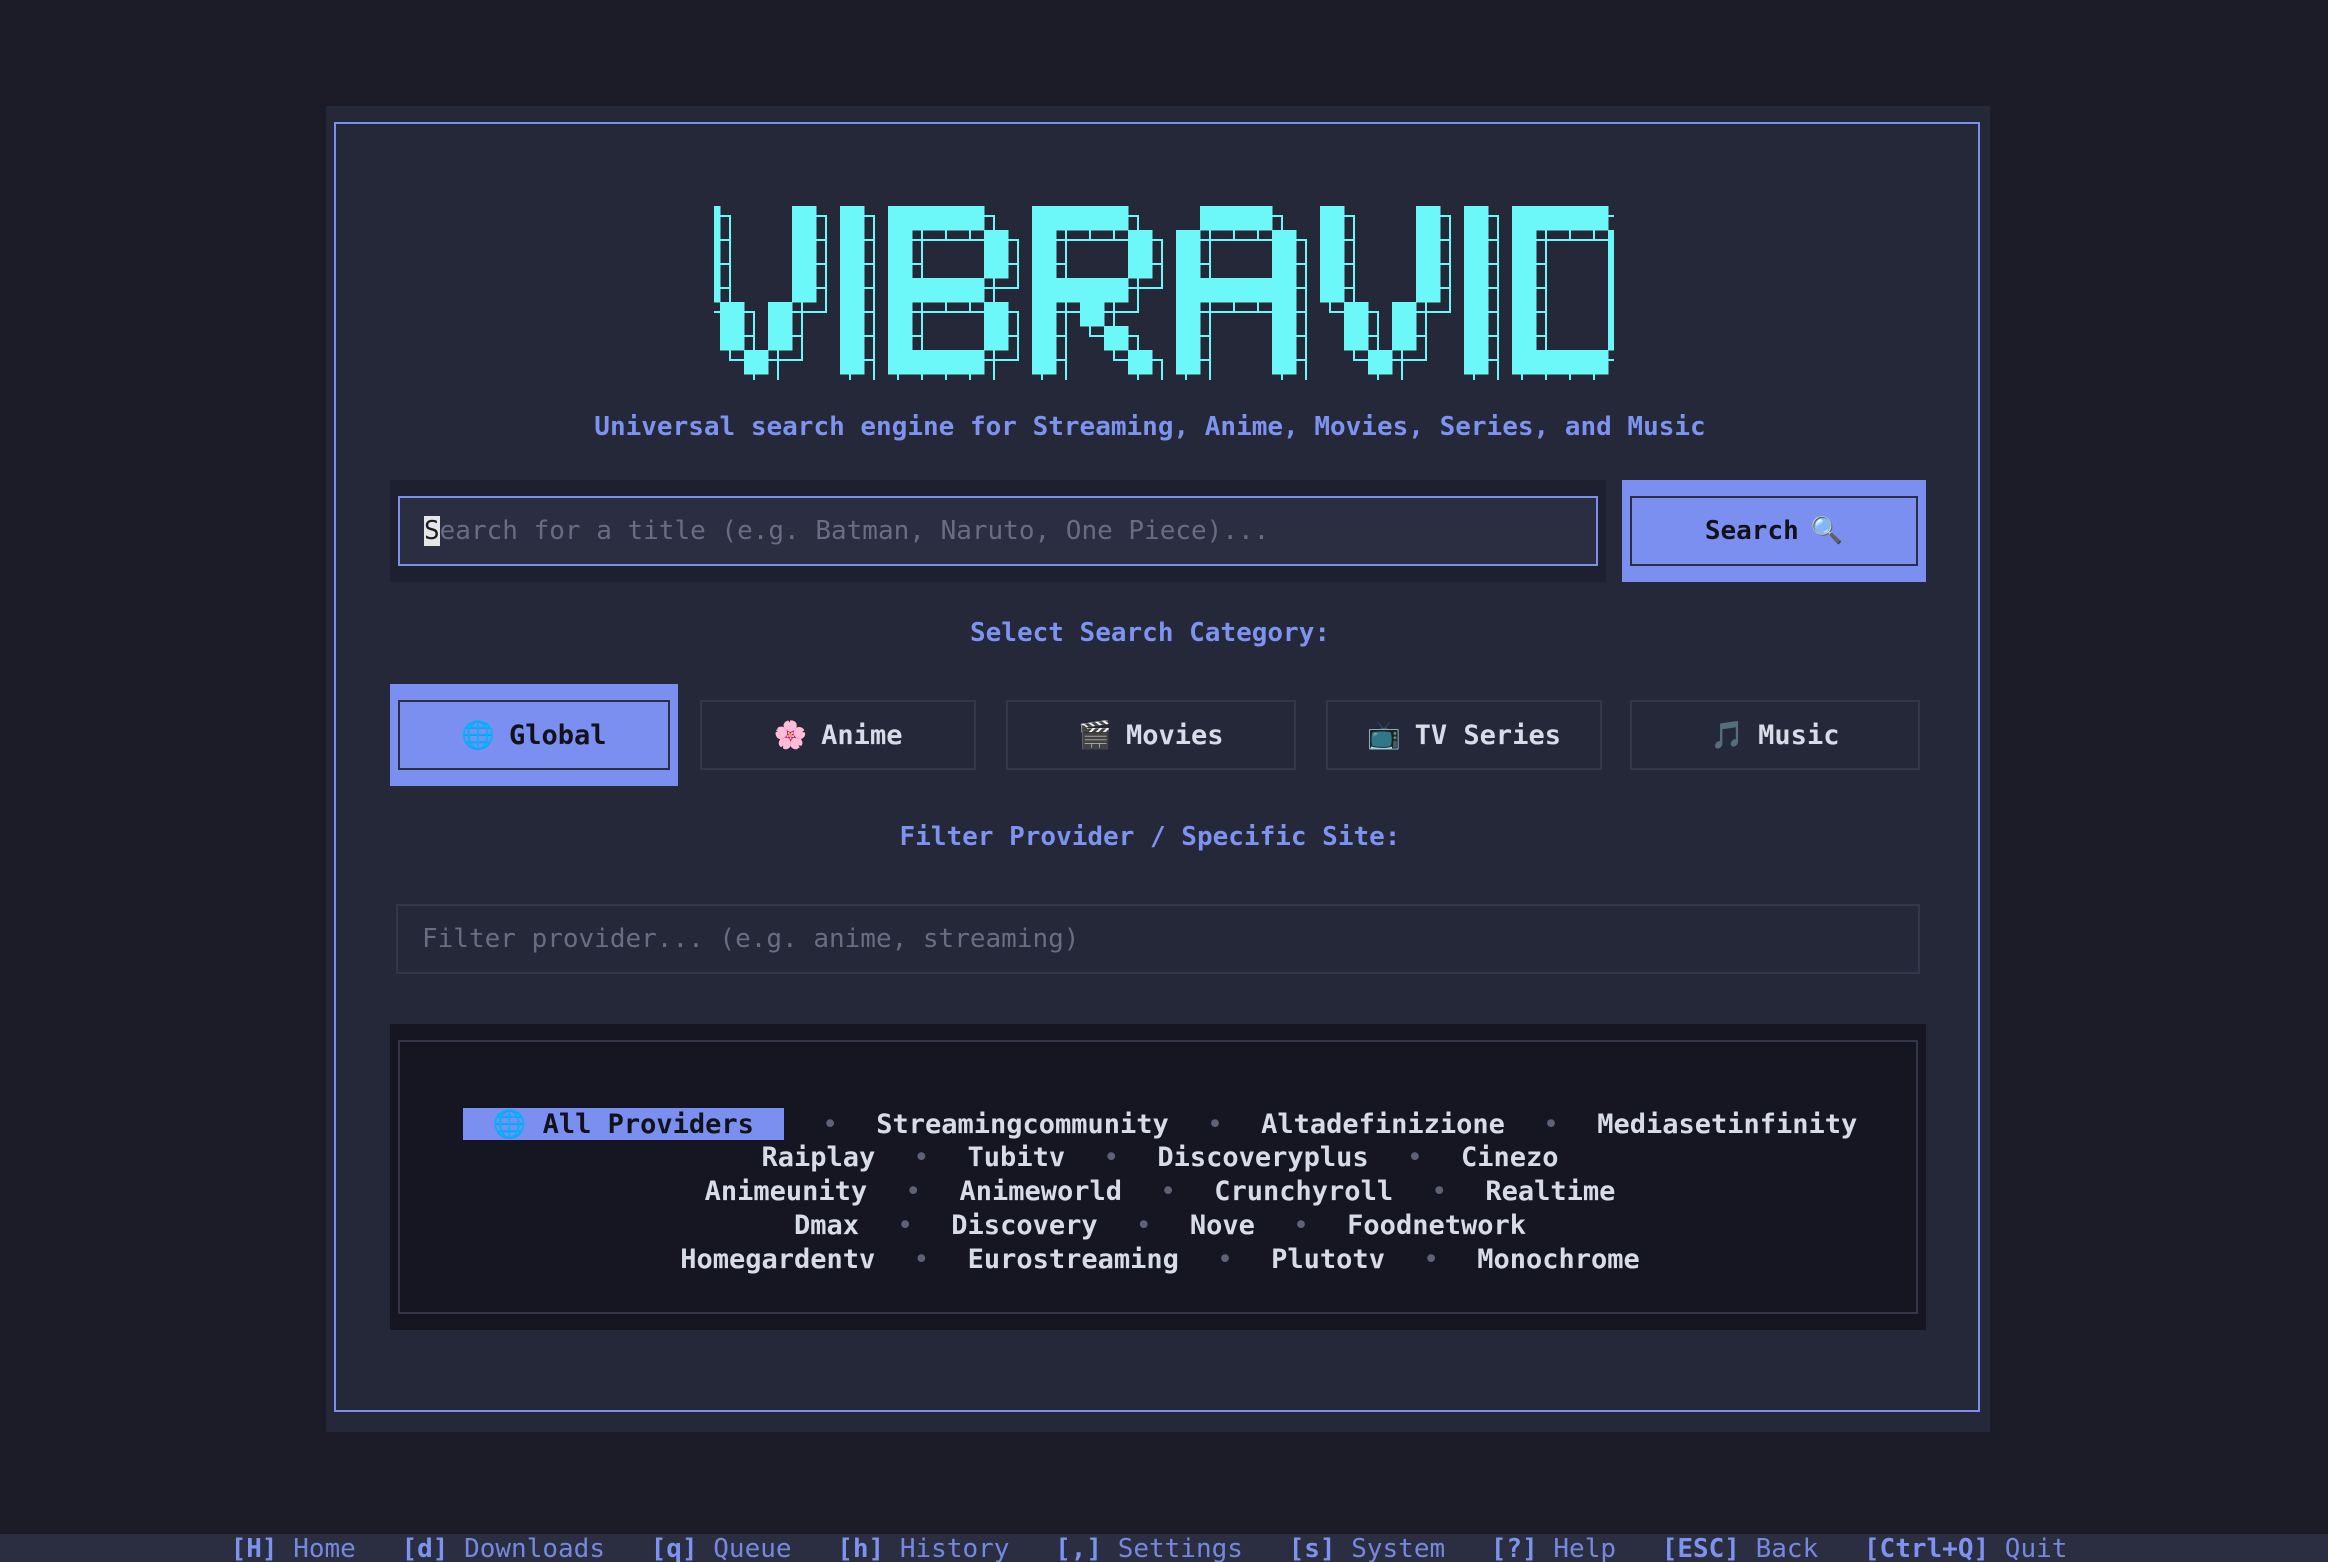  What do you see at coordinates (1150, 633) in the screenshot?
I see `category-label: Select Search Category:` at bounding box center [1150, 633].